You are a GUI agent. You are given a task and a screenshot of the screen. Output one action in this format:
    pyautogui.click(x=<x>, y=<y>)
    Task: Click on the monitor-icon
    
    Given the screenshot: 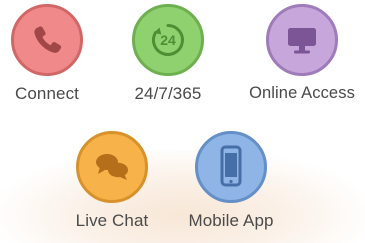 What is the action you would take?
    pyautogui.click(x=302, y=41)
    